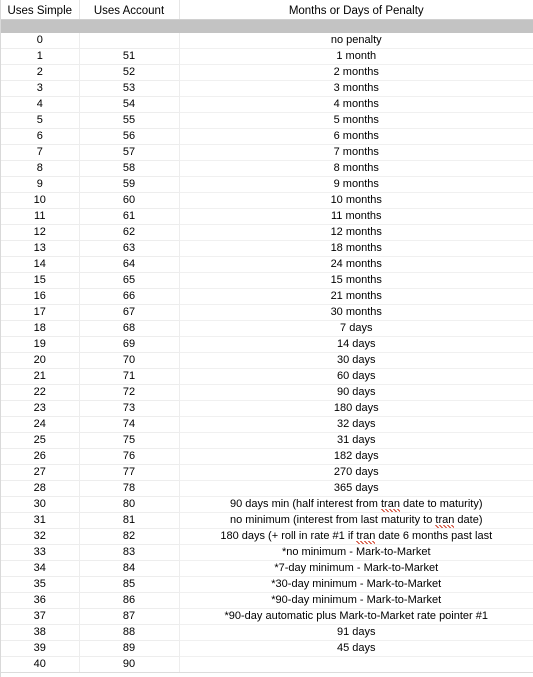 Image resolution: width=533 pixels, height=677 pixels. I want to click on cell-penalty: *90-day minimum - Mark-to-Market, so click(356, 600).